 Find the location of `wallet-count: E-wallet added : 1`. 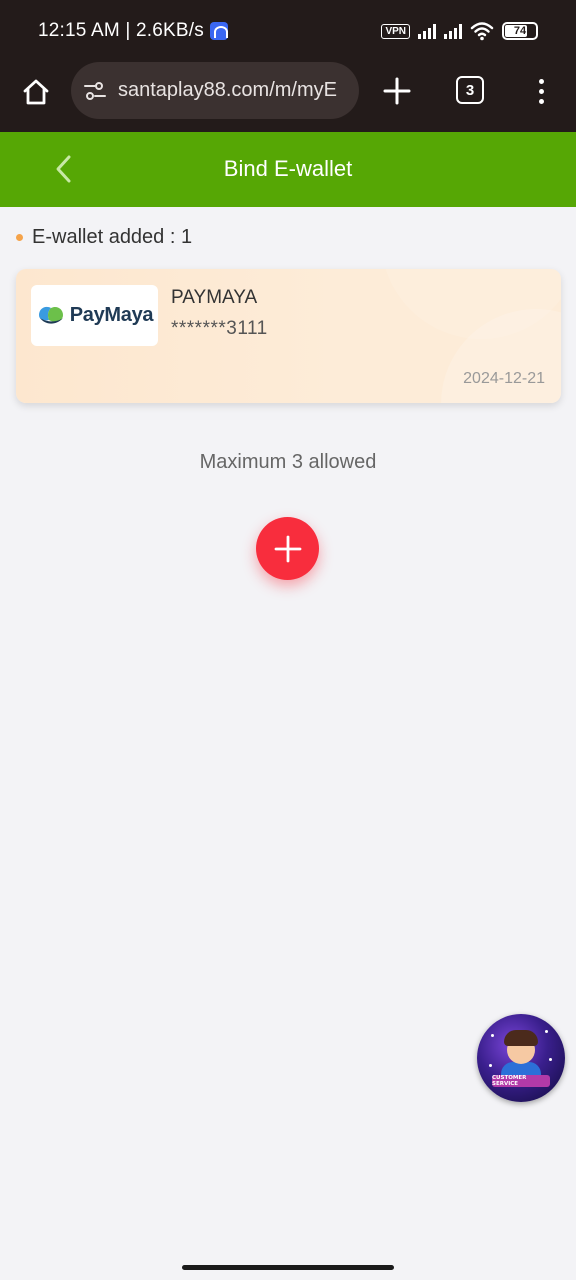

wallet-count: E-wallet added : 1 is located at coordinates (104, 237).